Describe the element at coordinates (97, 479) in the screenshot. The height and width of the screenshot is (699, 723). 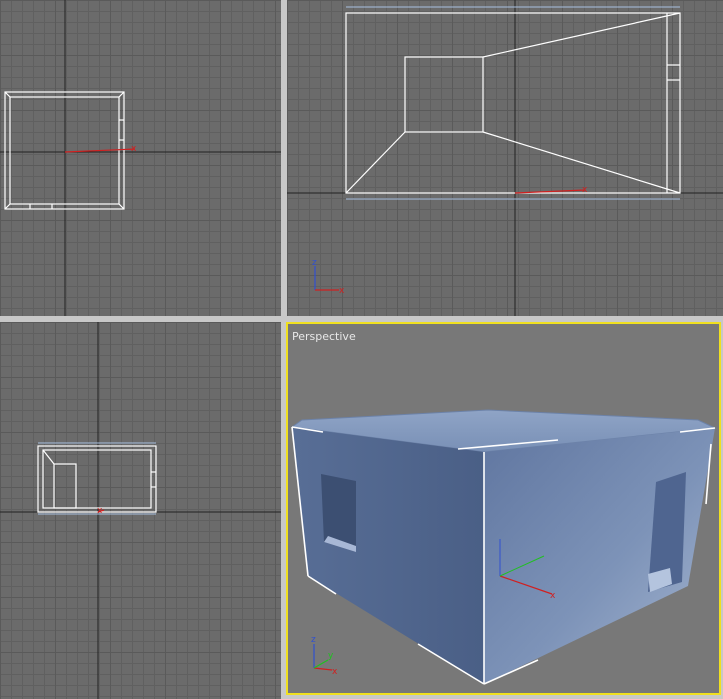
I see `room-wireframe-left` at that location.